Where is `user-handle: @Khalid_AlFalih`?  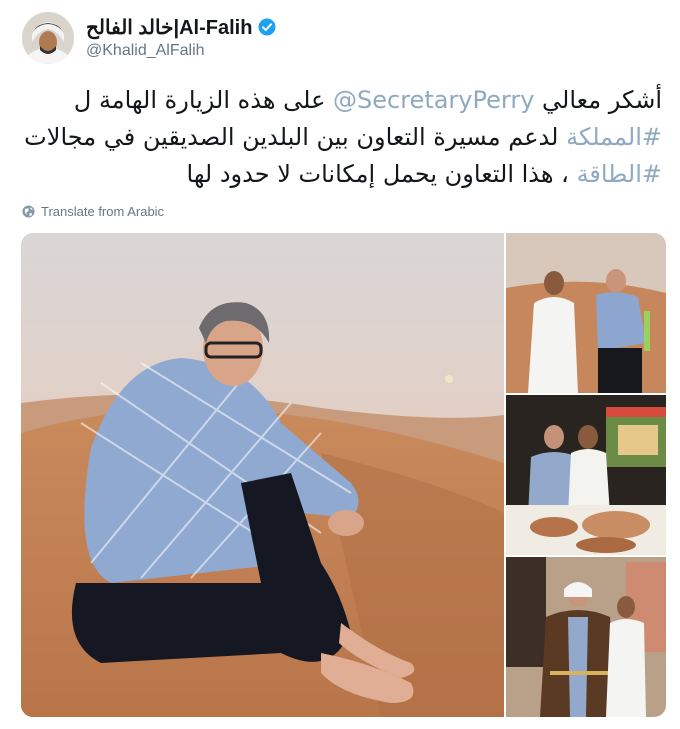
user-handle: @Khalid_AlFalih is located at coordinates (145, 51).